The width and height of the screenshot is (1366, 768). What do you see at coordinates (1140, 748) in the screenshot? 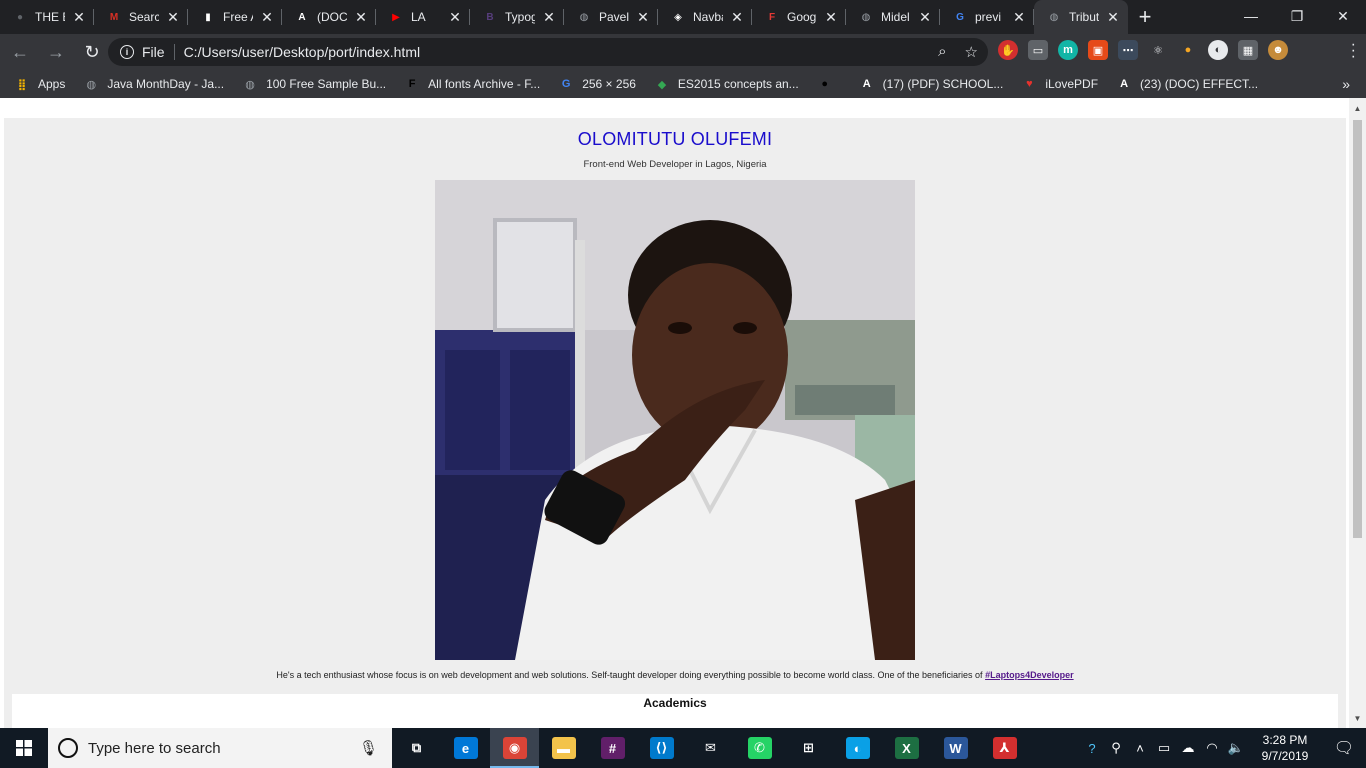
I see `tray-overflow-icon: ˄` at bounding box center [1140, 748].